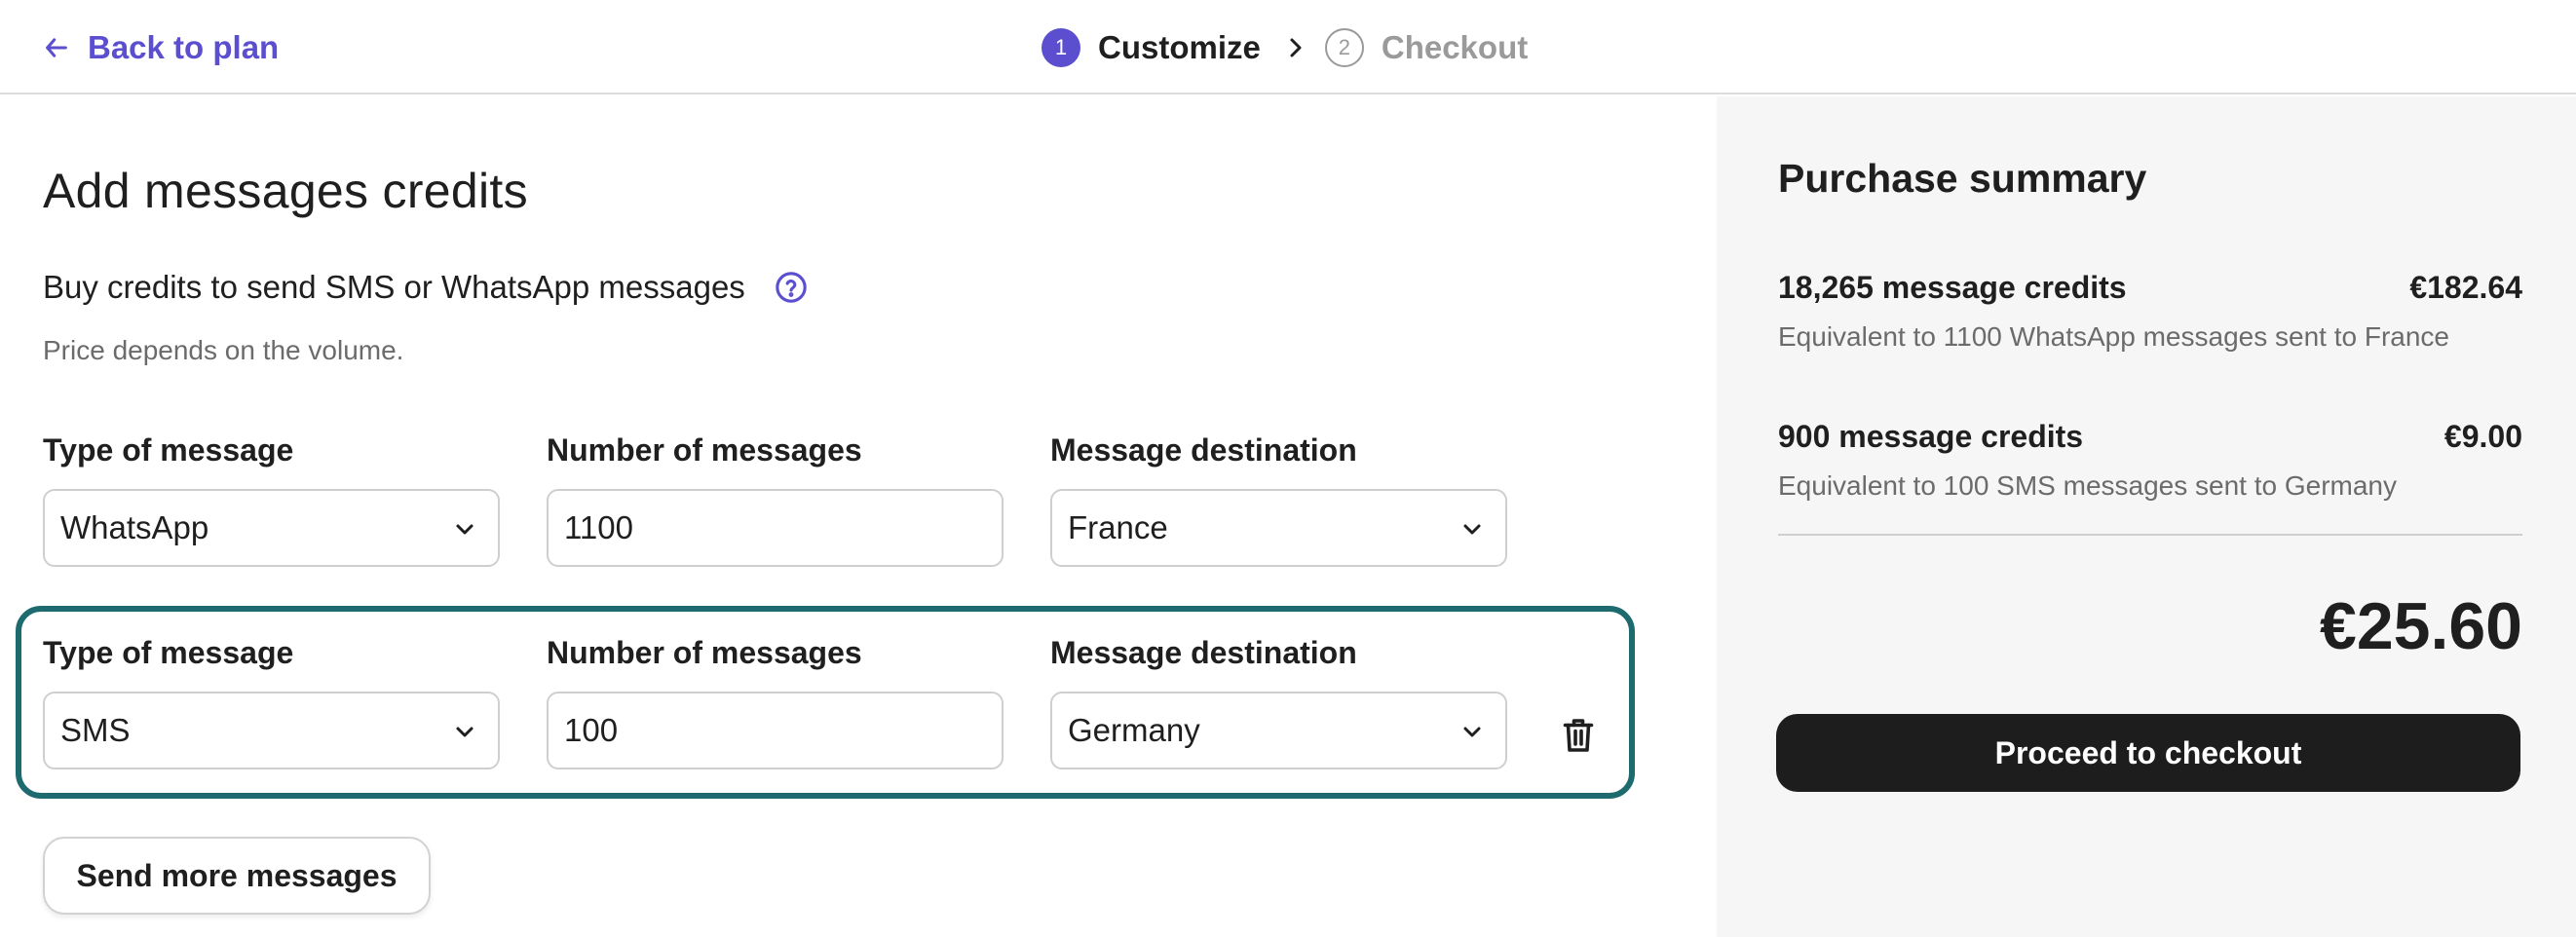 The width and height of the screenshot is (2576, 937). Describe the element at coordinates (184, 47) in the screenshot. I see `back-to-plan-label: Back to plan` at that location.